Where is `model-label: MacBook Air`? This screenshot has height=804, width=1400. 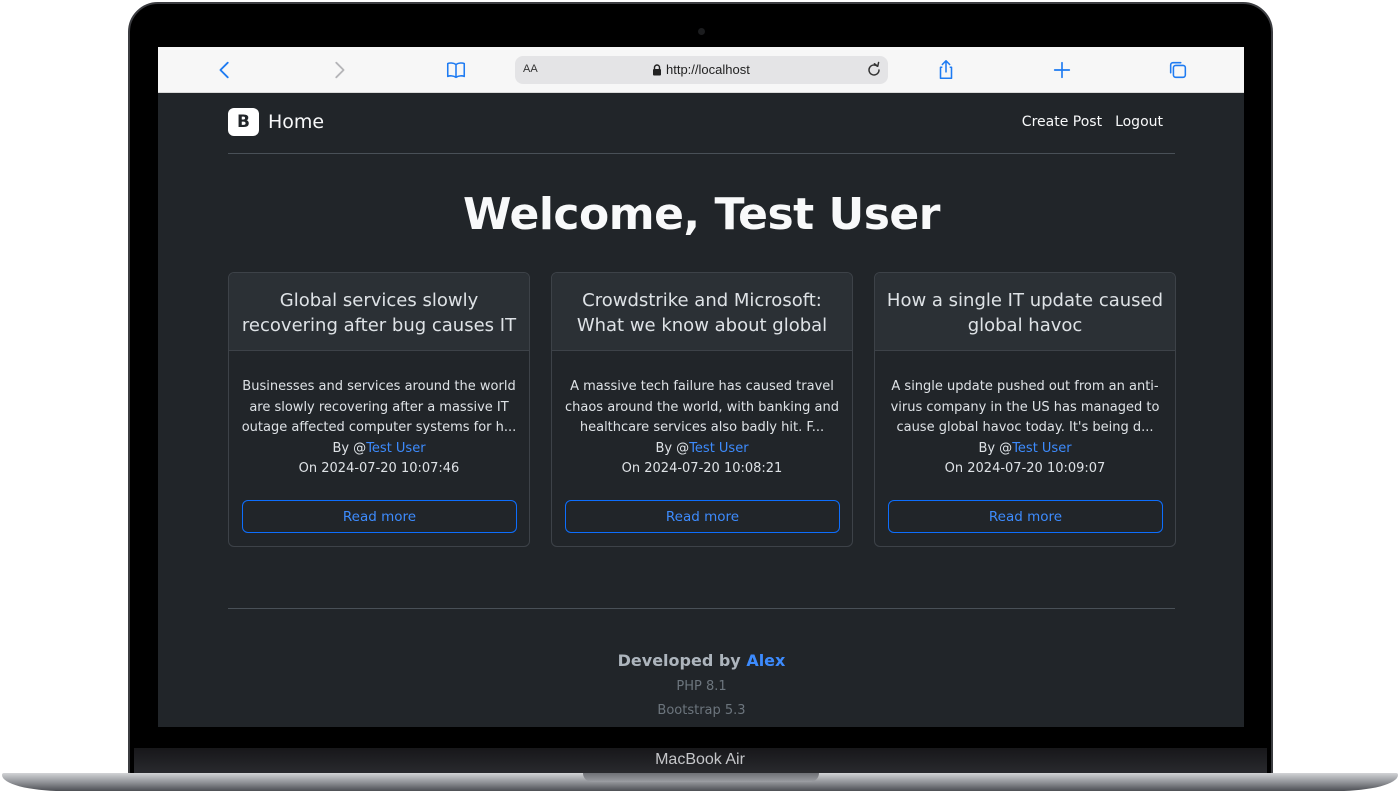
model-label: MacBook Air is located at coordinates (700, 759).